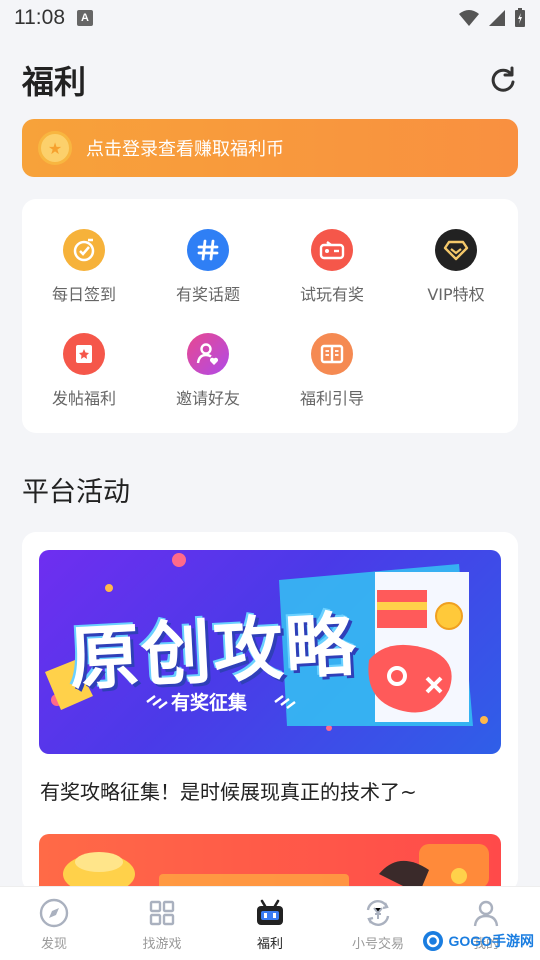 This screenshot has height=960, width=540. I want to click on activity-poster-second, so click(270, 863).